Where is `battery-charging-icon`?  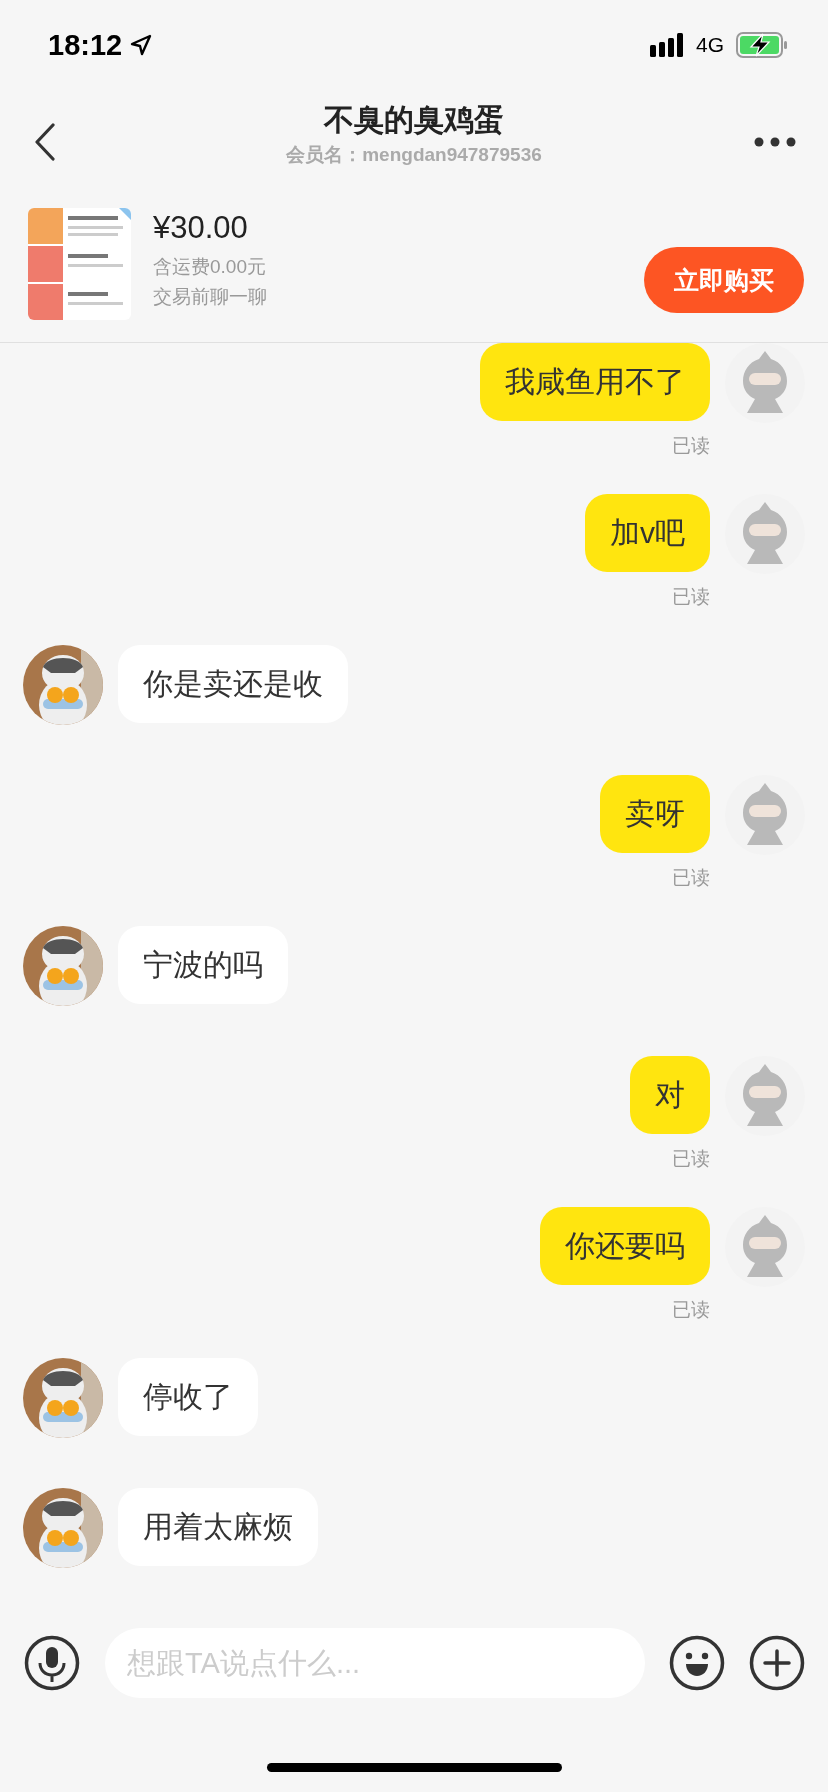
battery-charging-icon is located at coordinates (762, 45).